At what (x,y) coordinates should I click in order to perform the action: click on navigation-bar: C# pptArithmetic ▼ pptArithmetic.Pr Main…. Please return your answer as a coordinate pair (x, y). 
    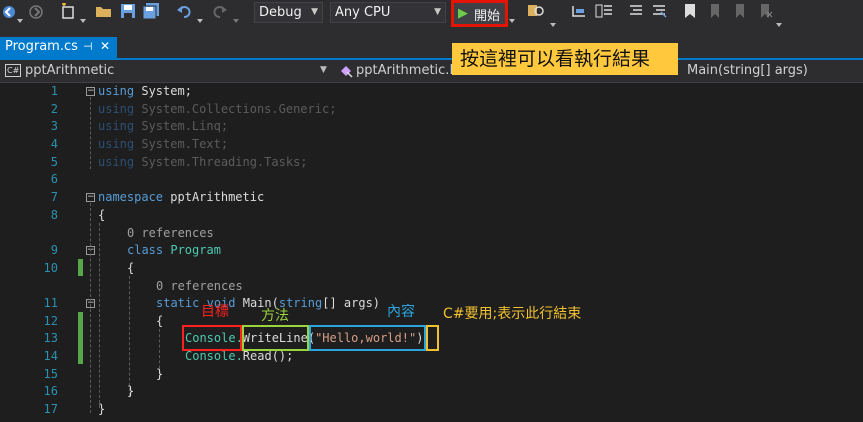
    Looking at the image, I should click on (431, 71).